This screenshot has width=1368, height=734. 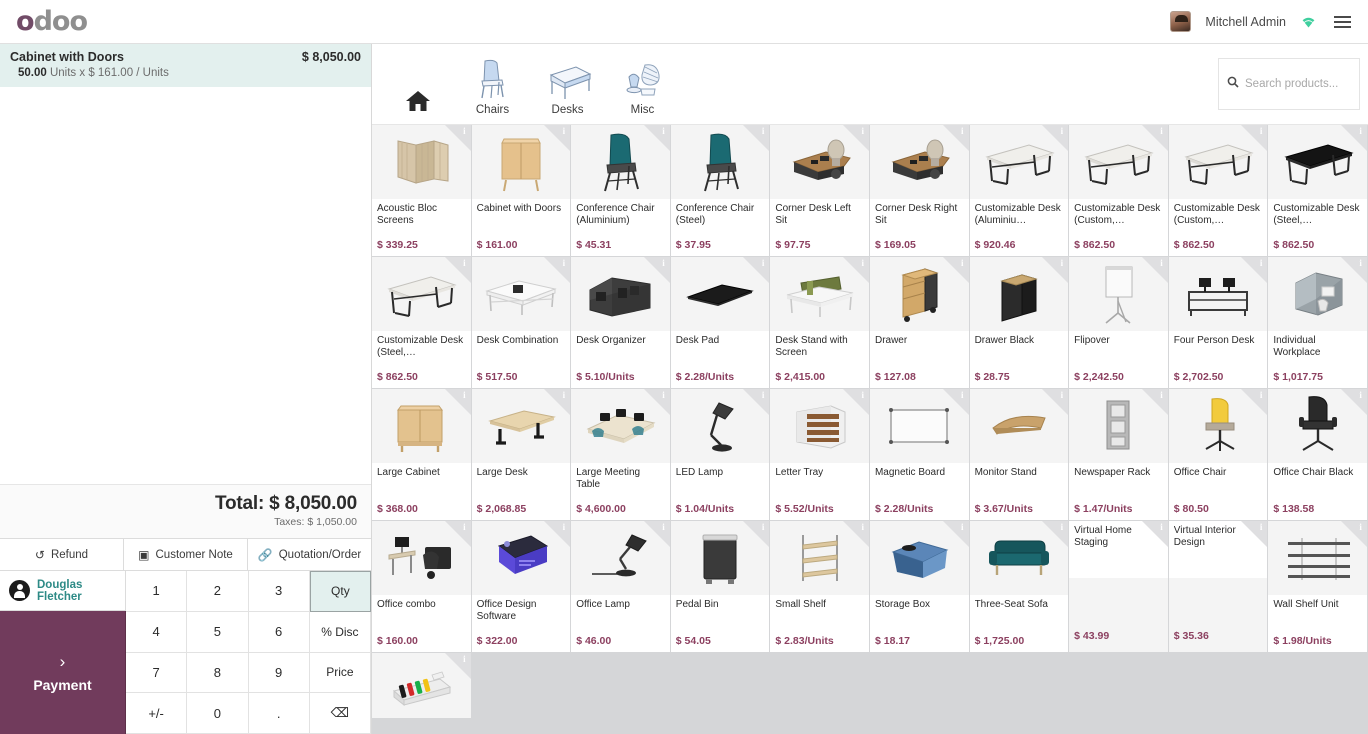 What do you see at coordinates (157, 632) in the screenshot?
I see `numpad-key-4: 4` at bounding box center [157, 632].